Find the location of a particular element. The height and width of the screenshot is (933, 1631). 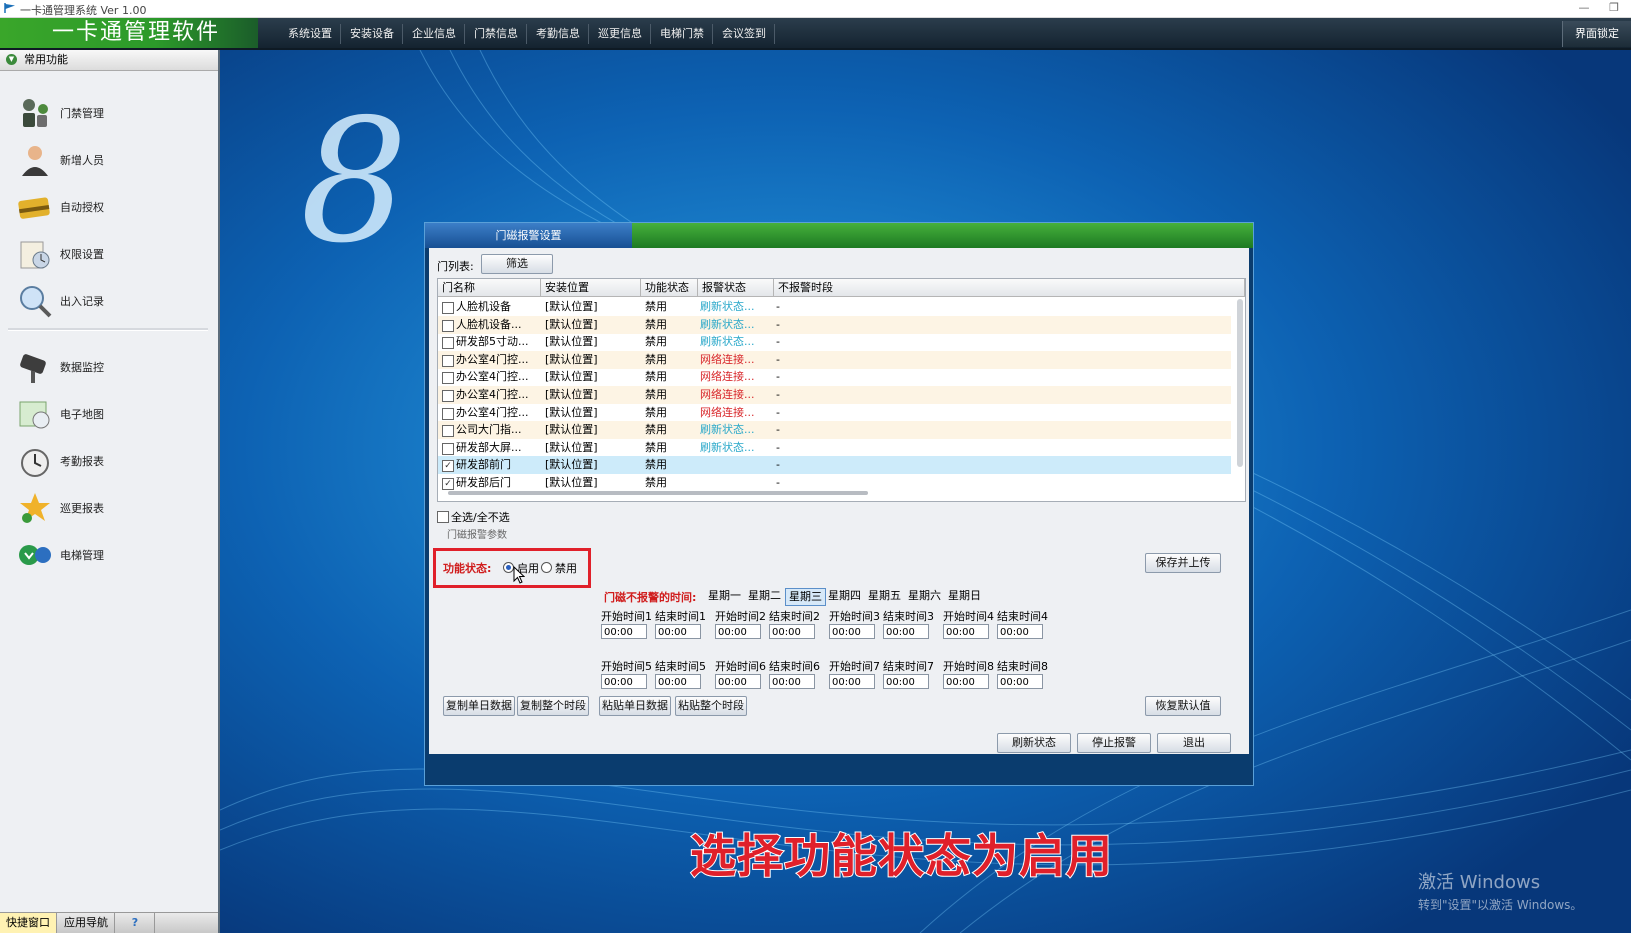

refresh-status-button: 刷新状态 is located at coordinates (1034, 743).